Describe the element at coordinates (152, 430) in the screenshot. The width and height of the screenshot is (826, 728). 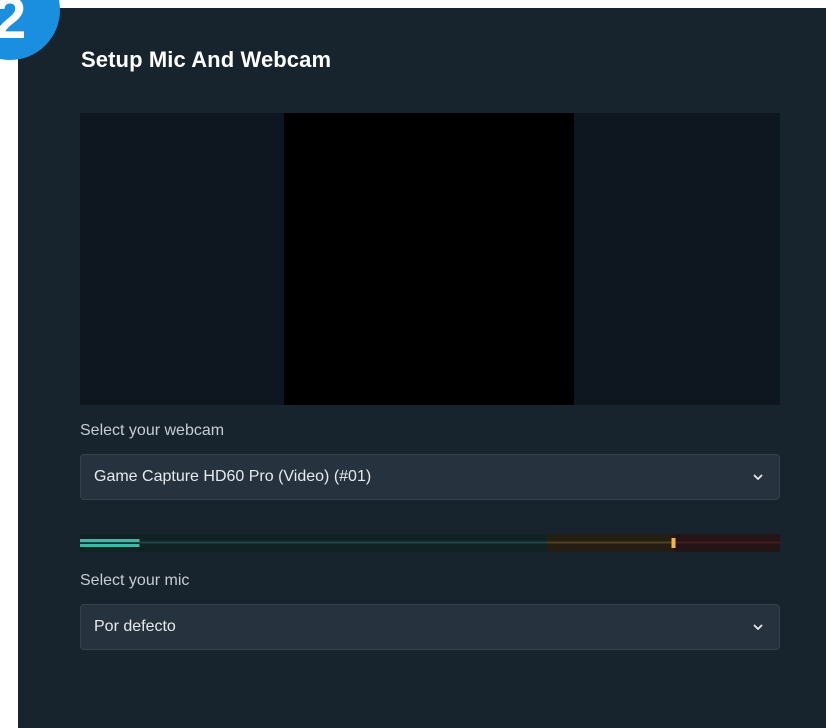
I see `webcam-select-label: Select your webcam` at that location.